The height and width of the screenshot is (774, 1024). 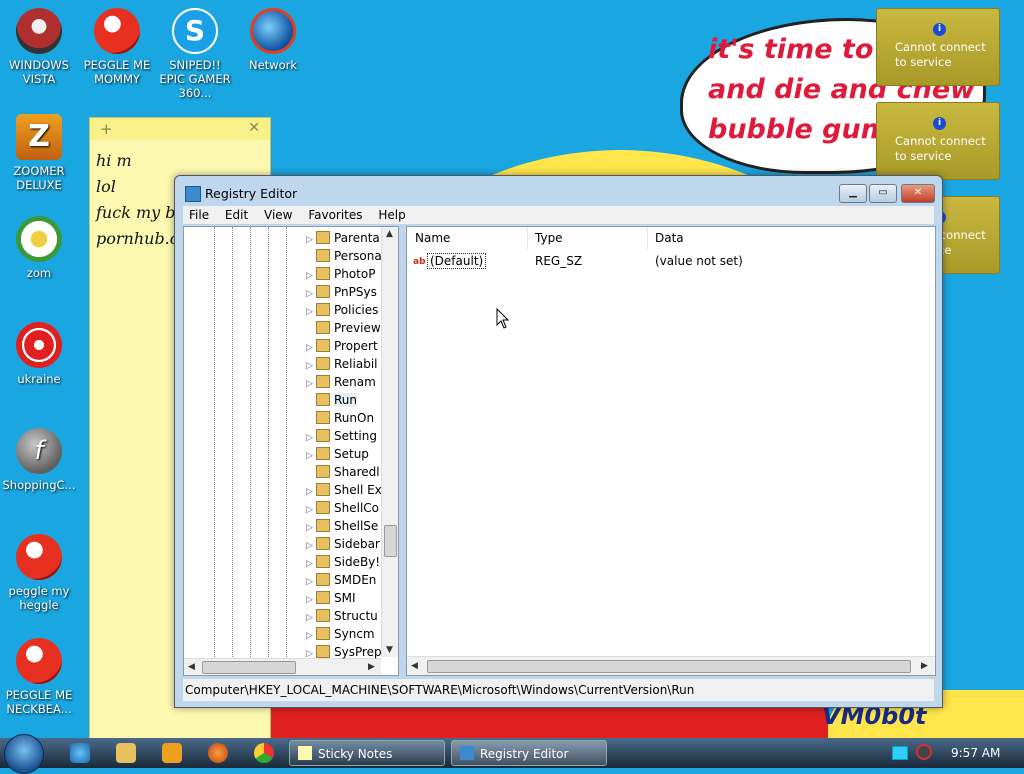 I want to click on close-note-button: ✕, so click(x=254, y=128).